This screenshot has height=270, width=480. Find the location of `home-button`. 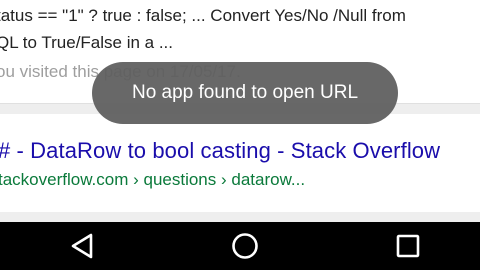

home-button is located at coordinates (245, 246).